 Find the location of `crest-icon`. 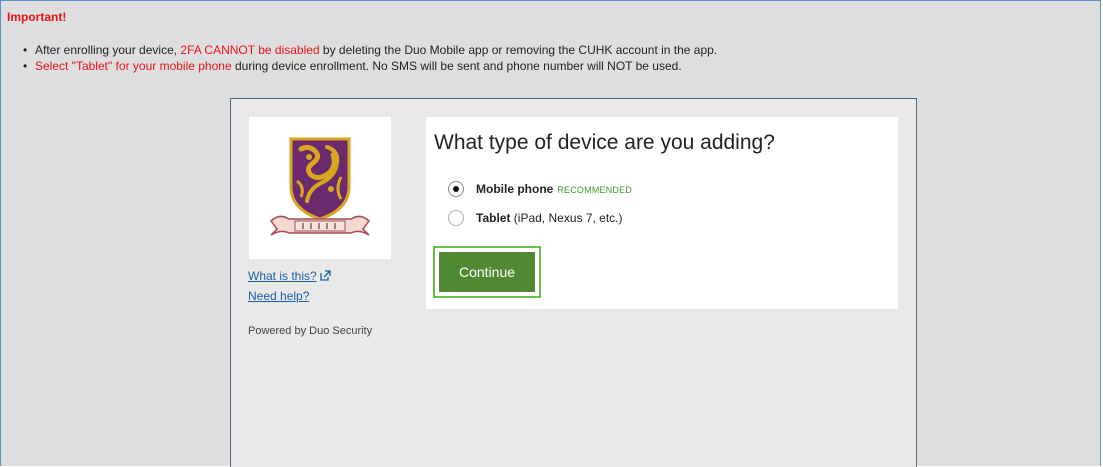

crest-icon is located at coordinates (320, 186).